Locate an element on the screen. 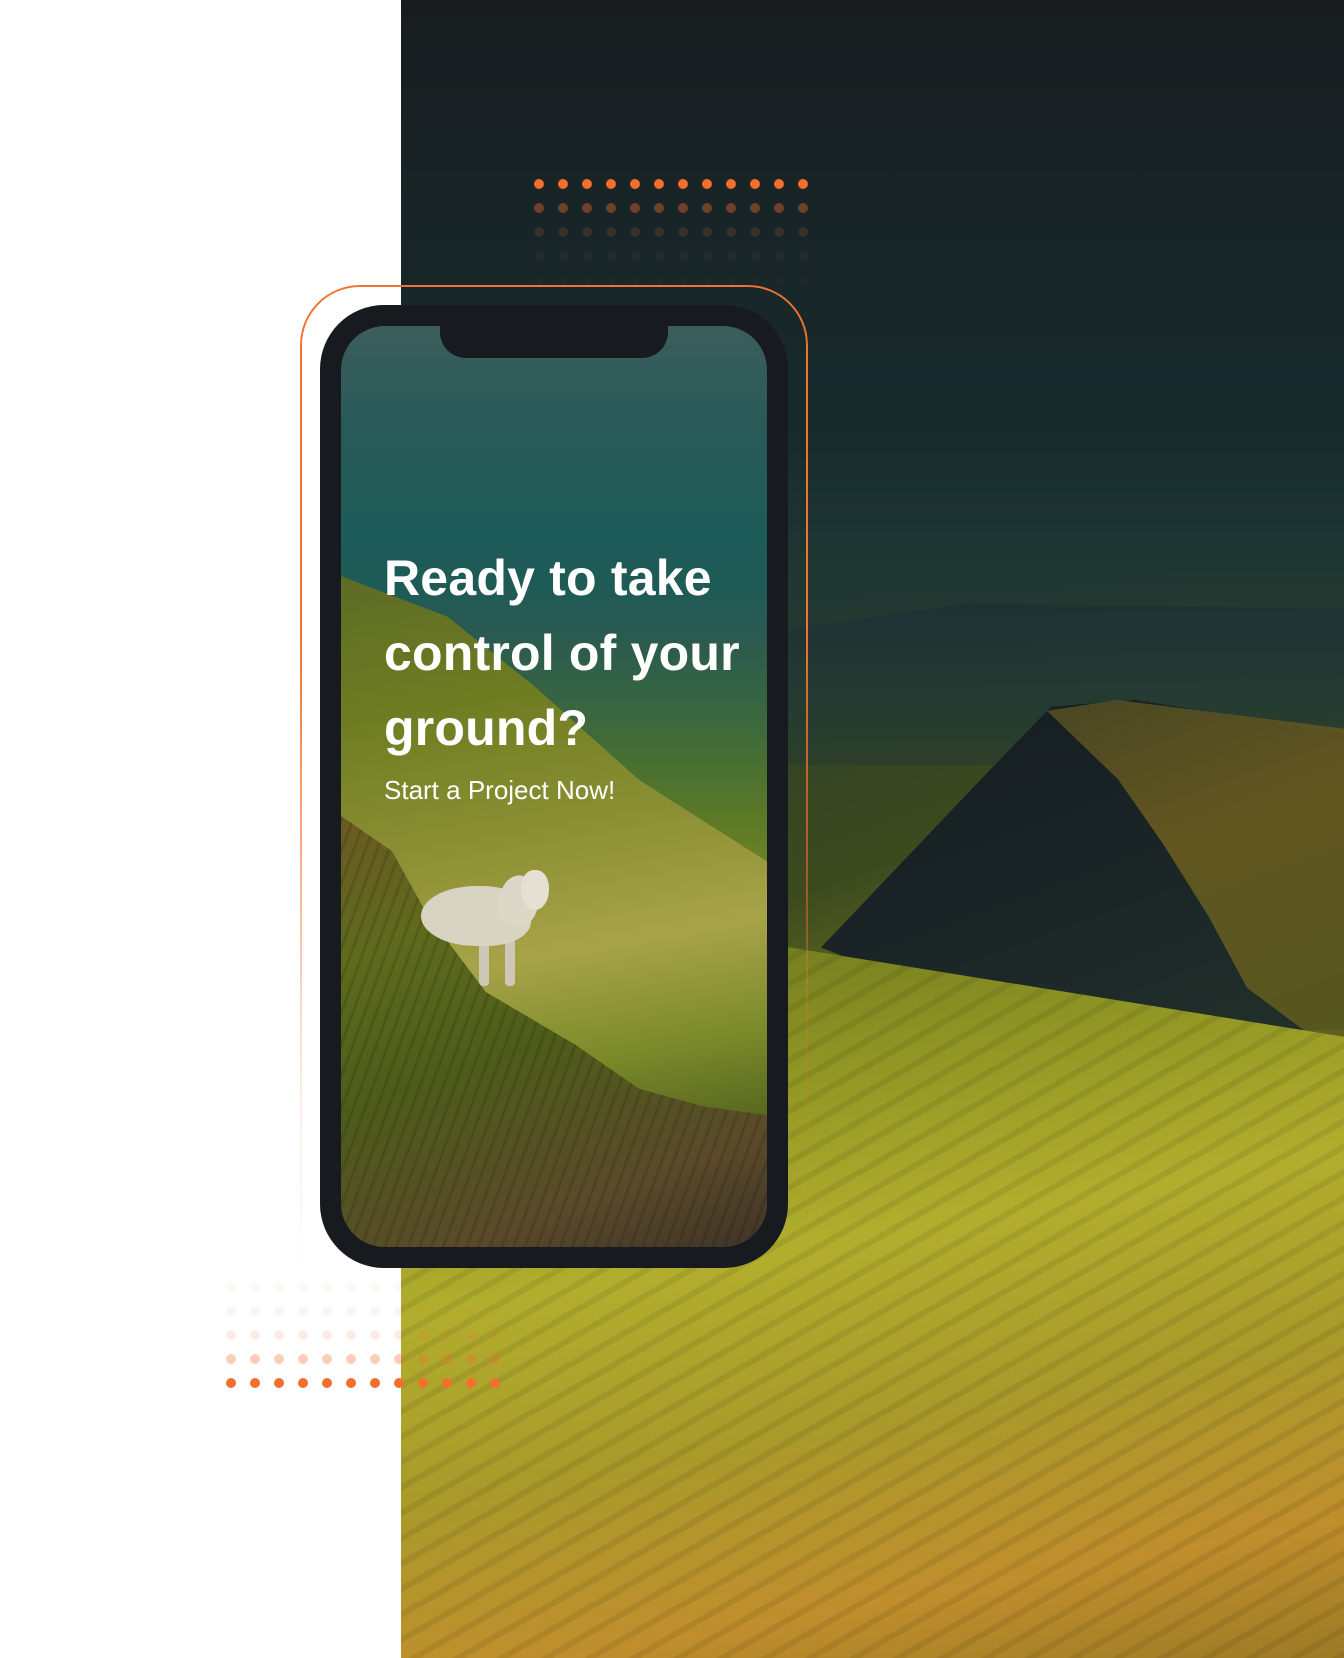 The width and height of the screenshot is (1344, 1658). dot-grid-bottom is located at coordinates (363, 1335).